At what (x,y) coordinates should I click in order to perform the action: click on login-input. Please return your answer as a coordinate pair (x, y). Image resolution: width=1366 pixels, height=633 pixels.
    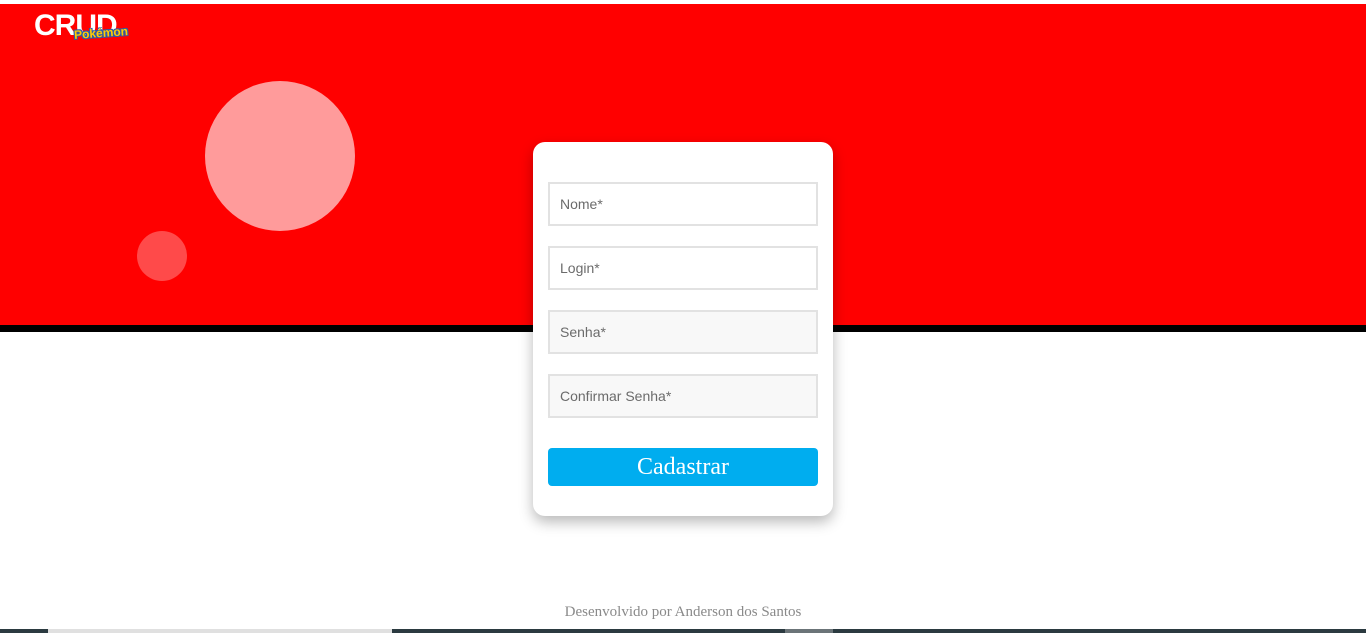
    Looking at the image, I should click on (683, 268).